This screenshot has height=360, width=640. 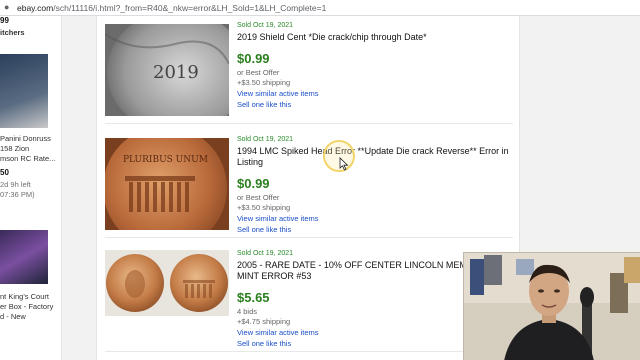 What do you see at coordinates (31, 307) in the screenshot?
I see `related-card-kings-court: nt King's Court er Box - Factory d - New` at bounding box center [31, 307].